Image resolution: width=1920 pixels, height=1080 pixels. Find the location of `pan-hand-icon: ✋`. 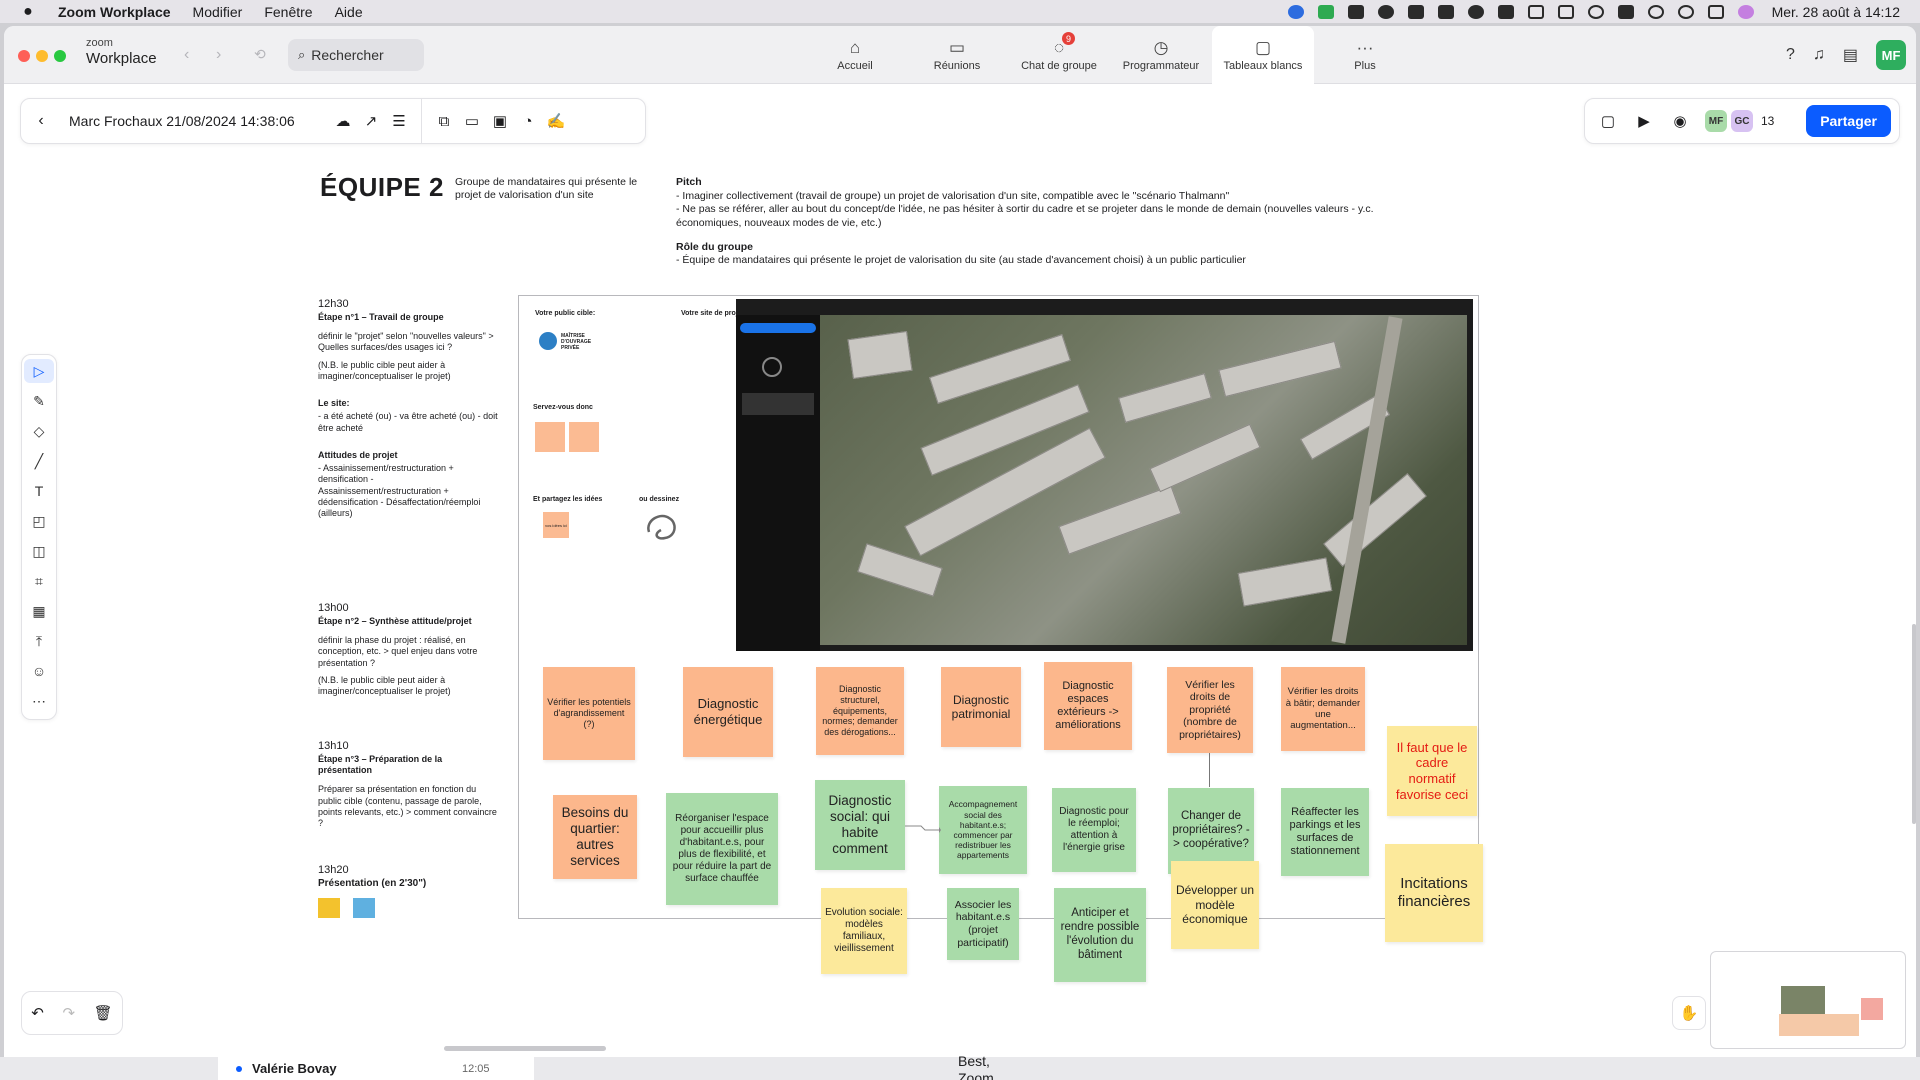

pan-hand-icon: ✋ is located at coordinates (1689, 1013).